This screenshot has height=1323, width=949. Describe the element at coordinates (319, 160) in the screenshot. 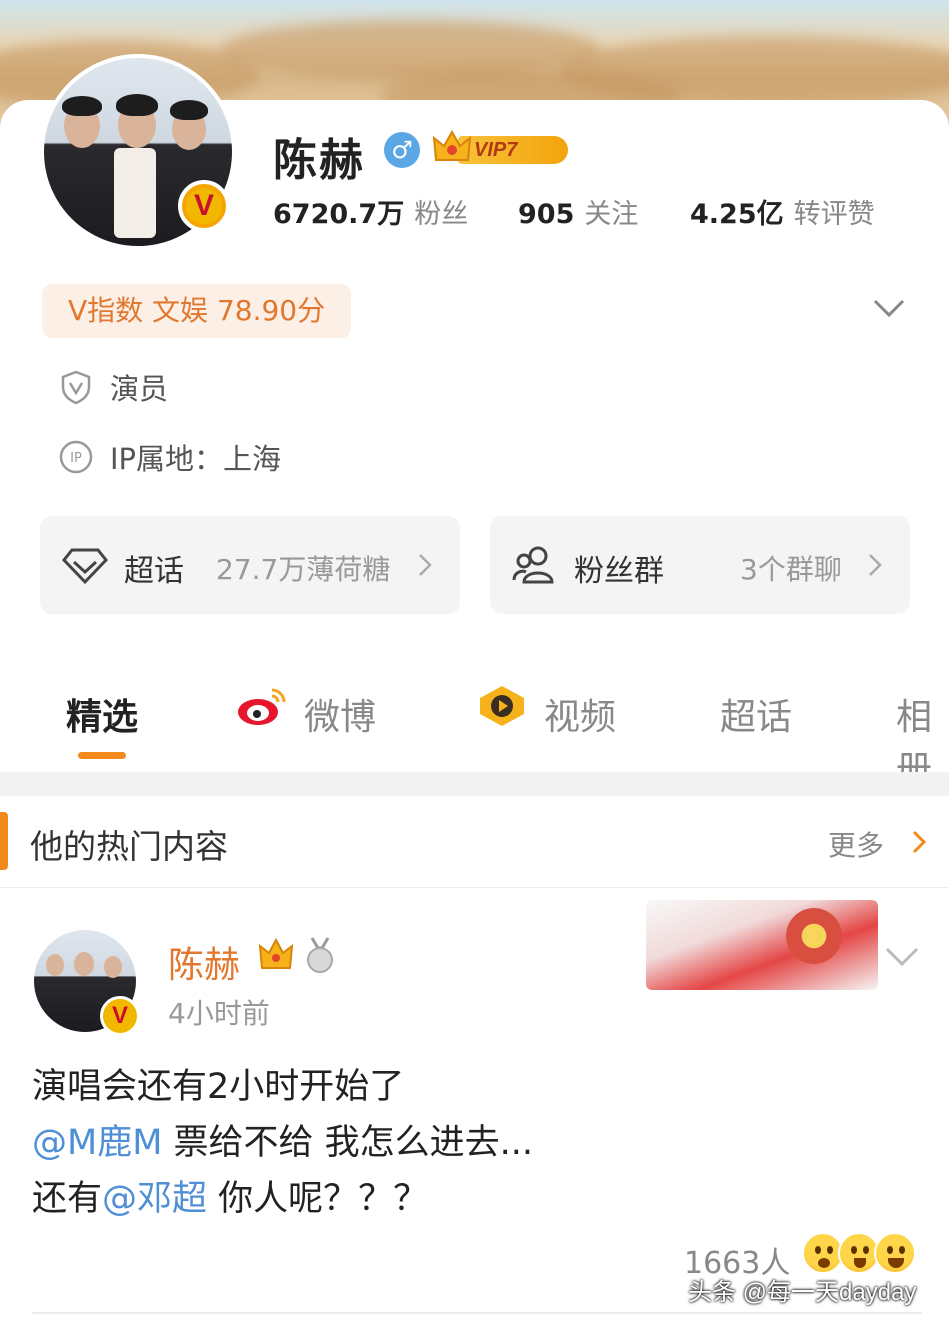

I see `profile-name: 陈赫` at that location.